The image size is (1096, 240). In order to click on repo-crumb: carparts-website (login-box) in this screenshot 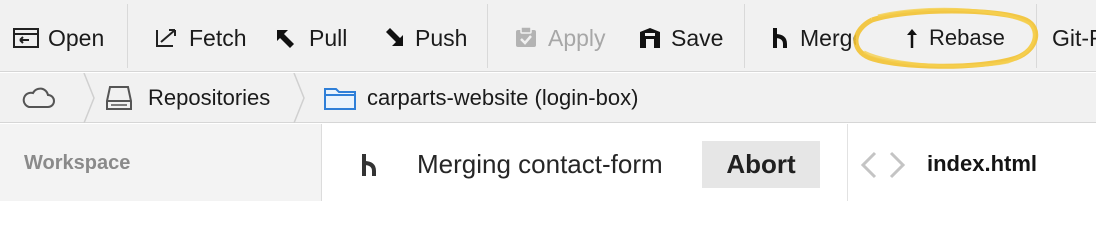, I will do `click(480, 98)`.